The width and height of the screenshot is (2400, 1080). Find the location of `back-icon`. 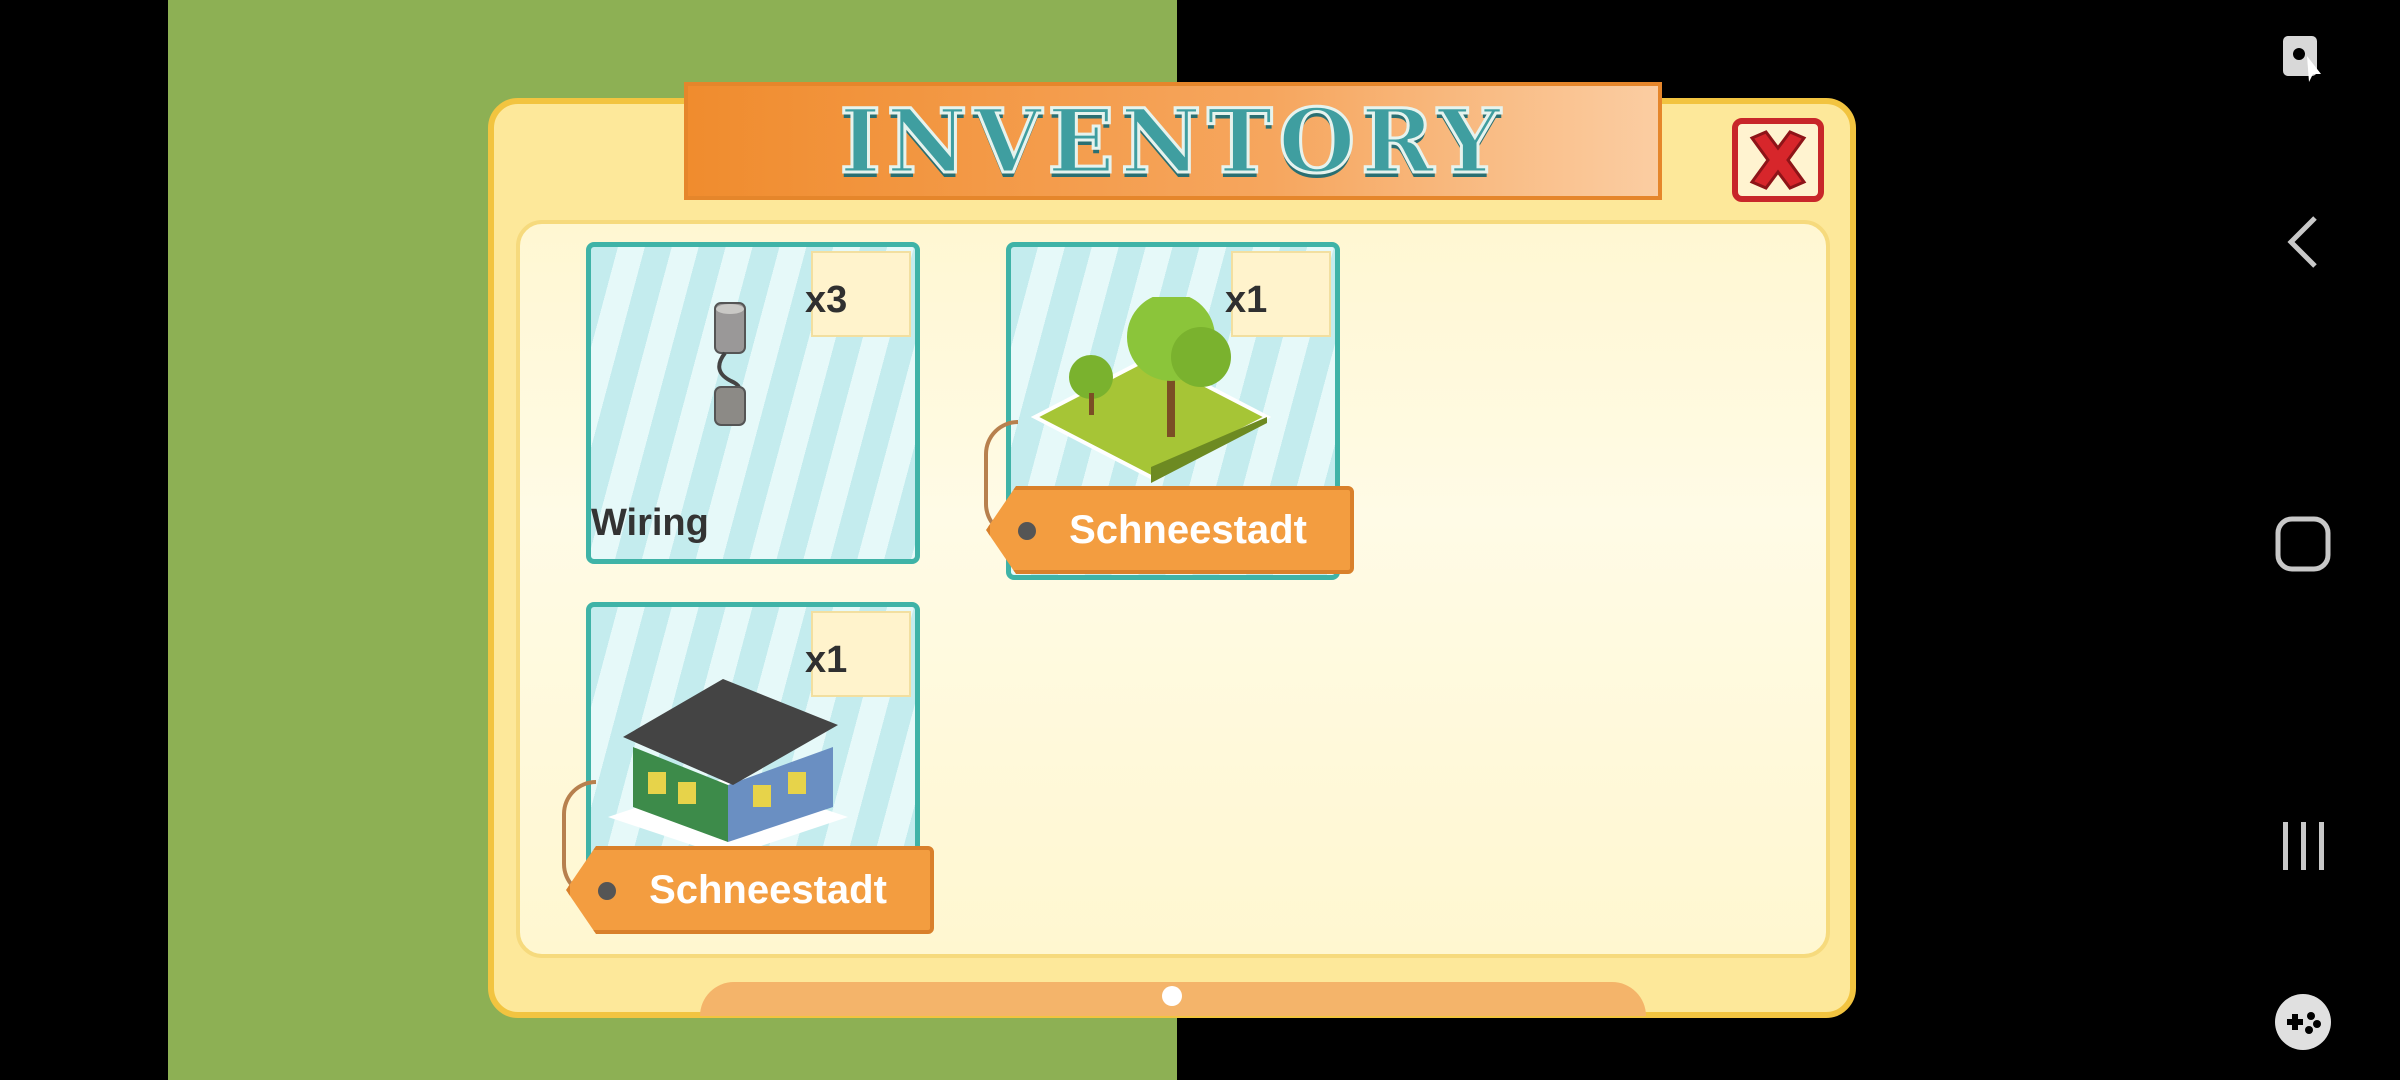

back-icon is located at coordinates (2302, 242).